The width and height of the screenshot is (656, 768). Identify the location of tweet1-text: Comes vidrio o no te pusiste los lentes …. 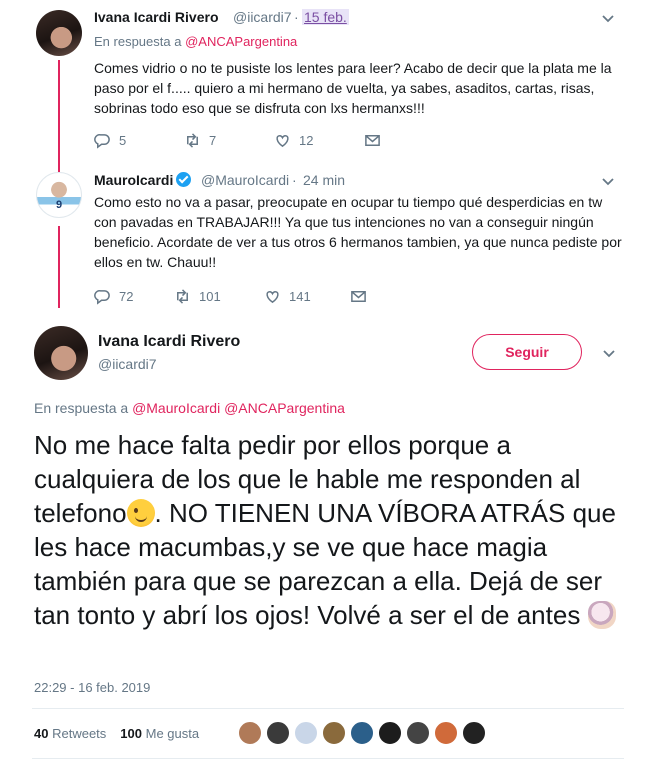
(353, 88).